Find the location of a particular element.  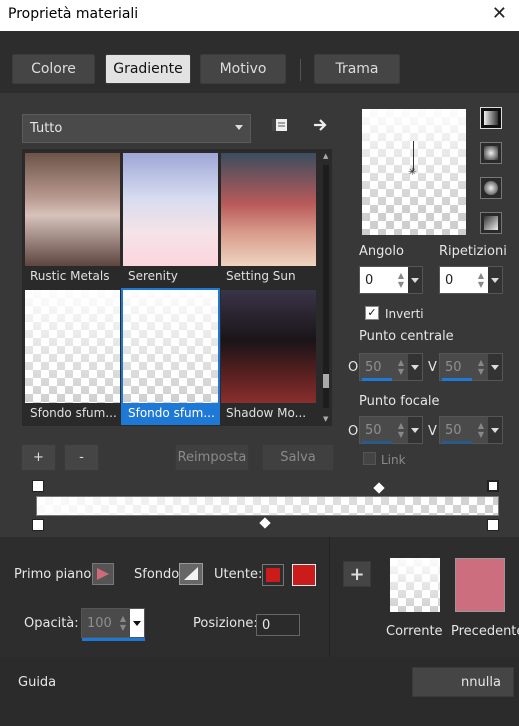

remove-gradient-button: - is located at coordinates (81, 457).